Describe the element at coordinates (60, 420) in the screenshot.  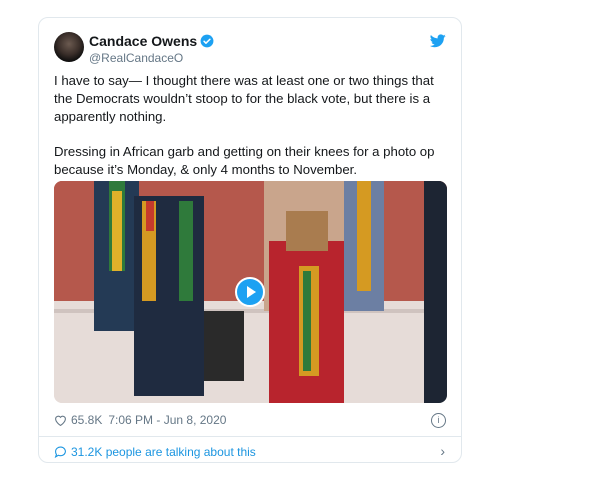
I see `heart-icon` at that location.